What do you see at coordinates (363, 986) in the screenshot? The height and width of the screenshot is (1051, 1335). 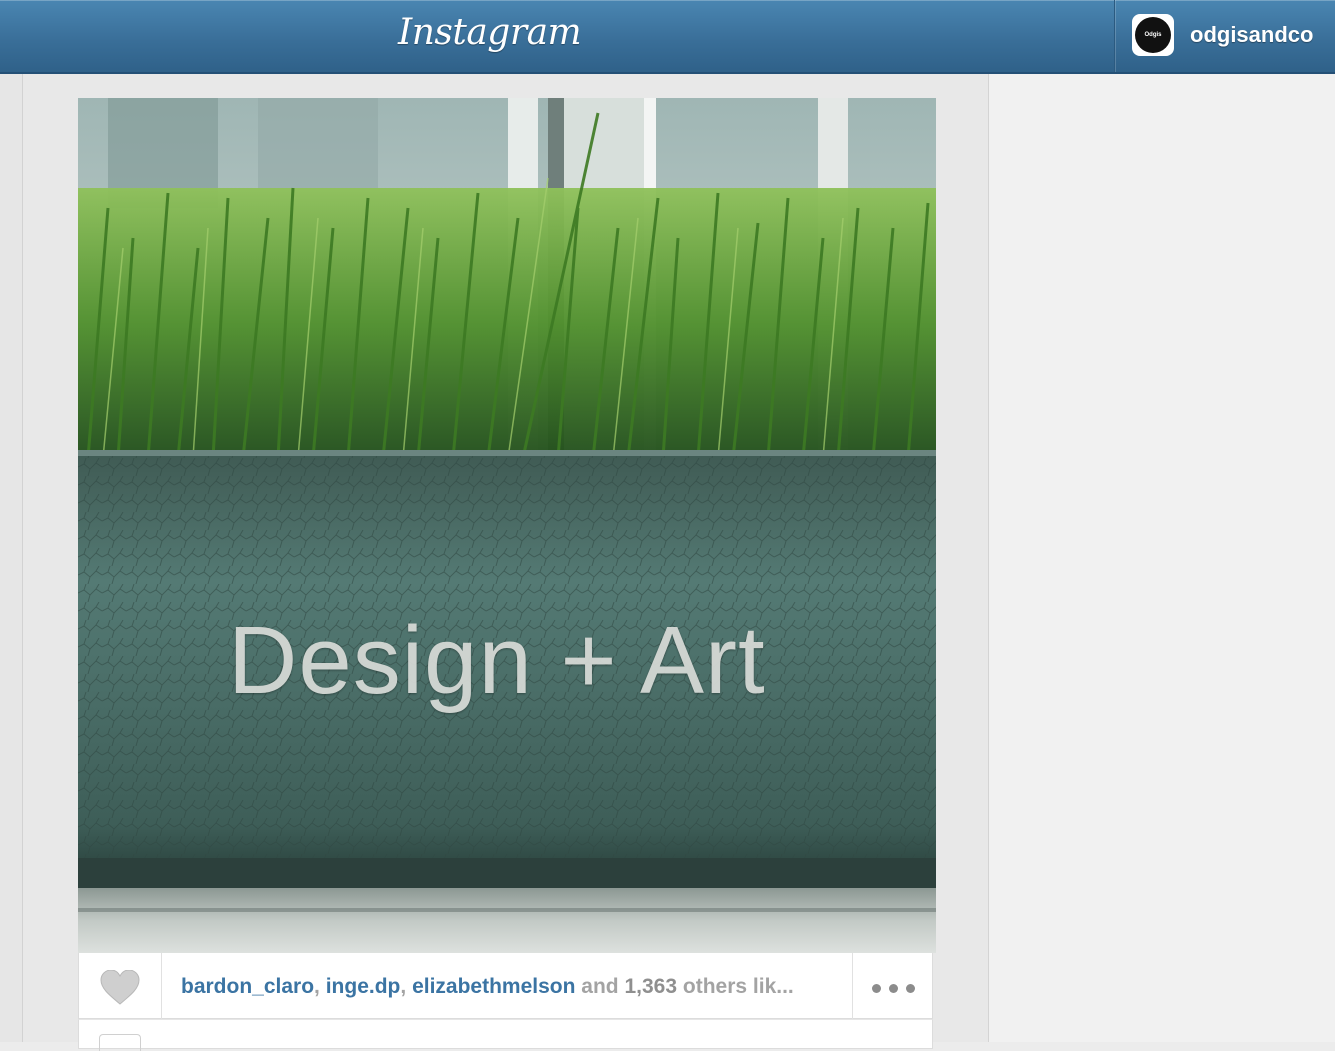 I see `liker-link-2: inge.dp` at bounding box center [363, 986].